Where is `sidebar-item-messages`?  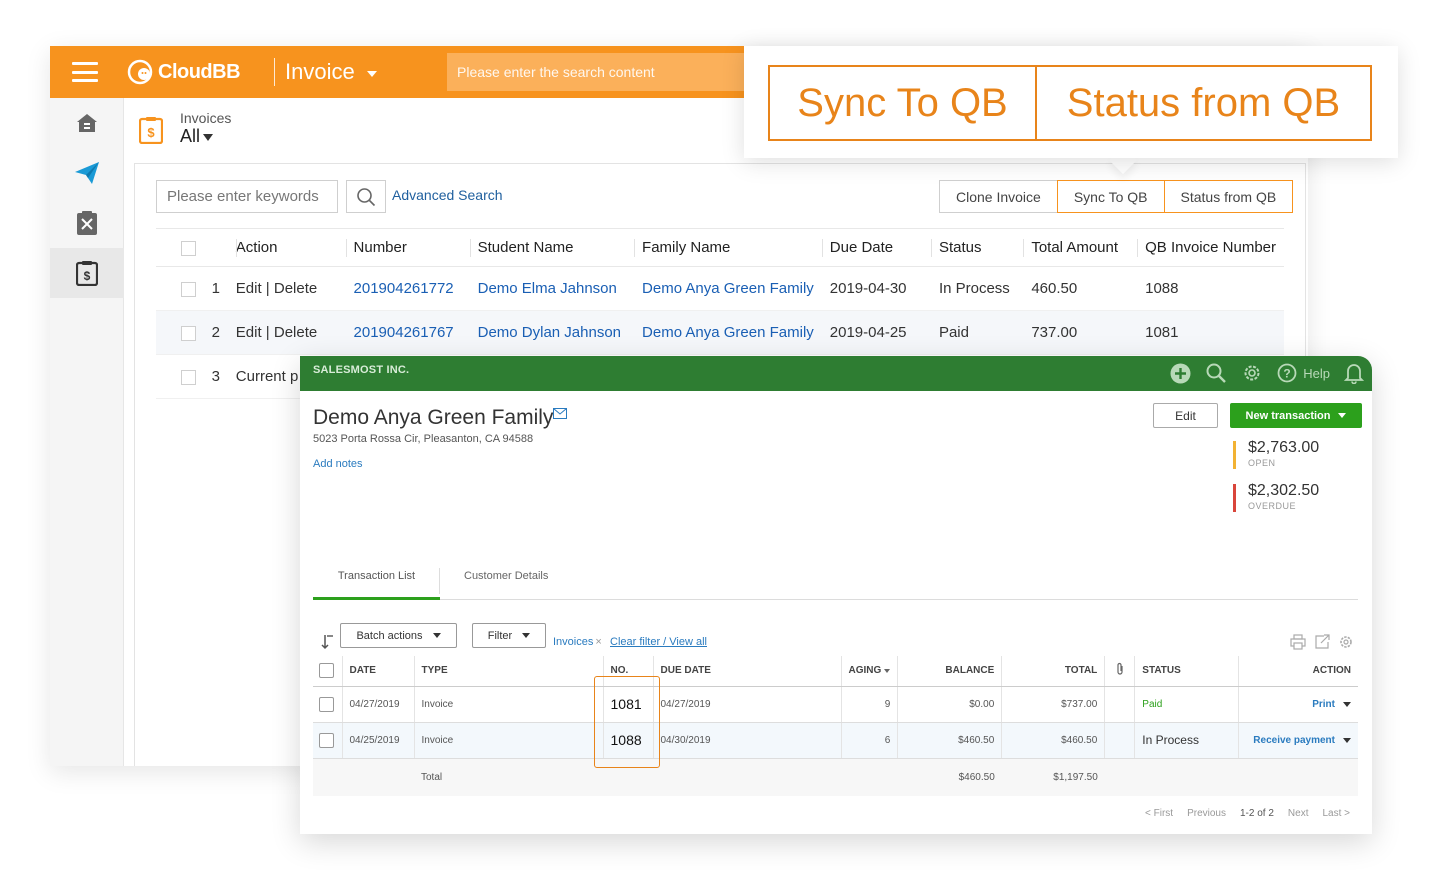
sidebar-item-messages is located at coordinates (87, 173).